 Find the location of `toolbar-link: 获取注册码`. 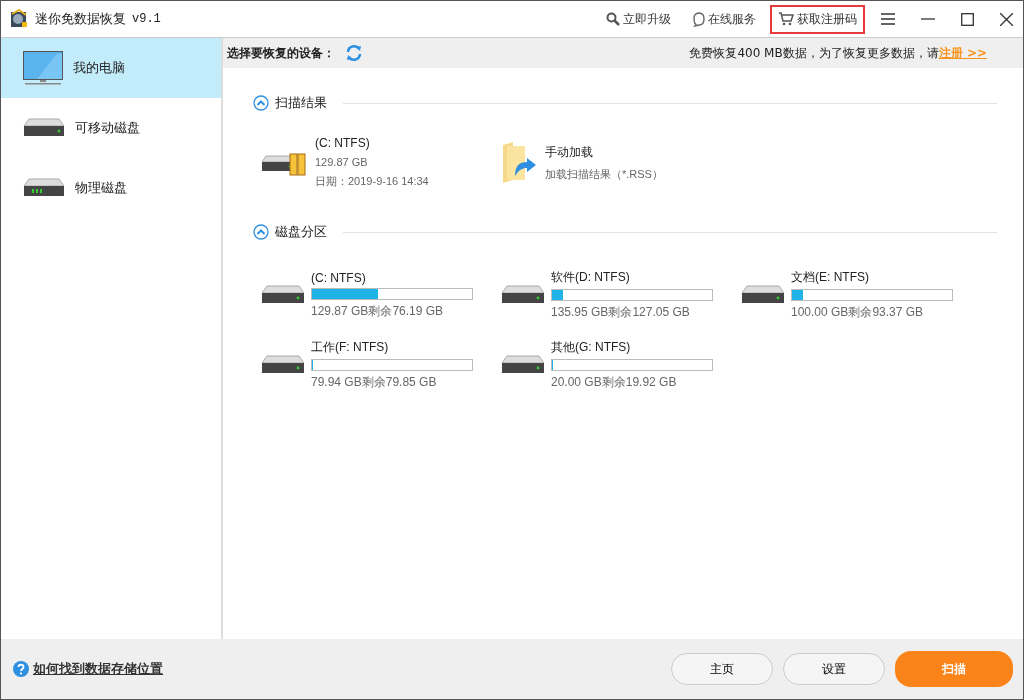

toolbar-link: 获取注册码 is located at coordinates (817, 19).